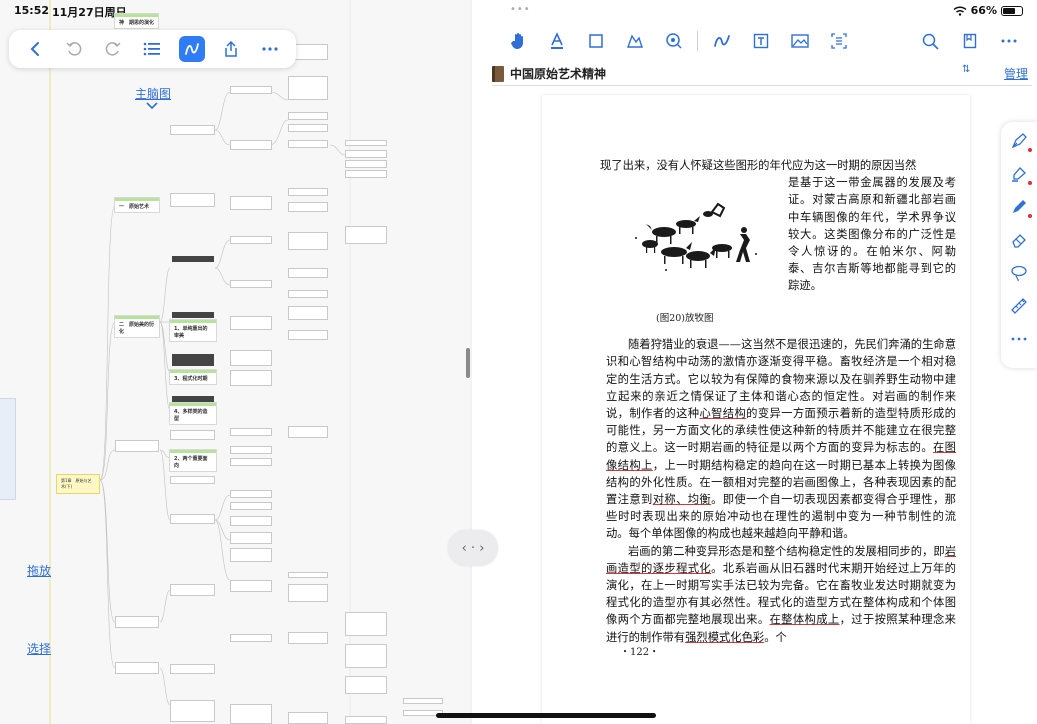  What do you see at coordinates (193, 460) in the screenshot?
I see `mindmap-title-node: 2、两个重要面向` at bounding box center [193, 460].